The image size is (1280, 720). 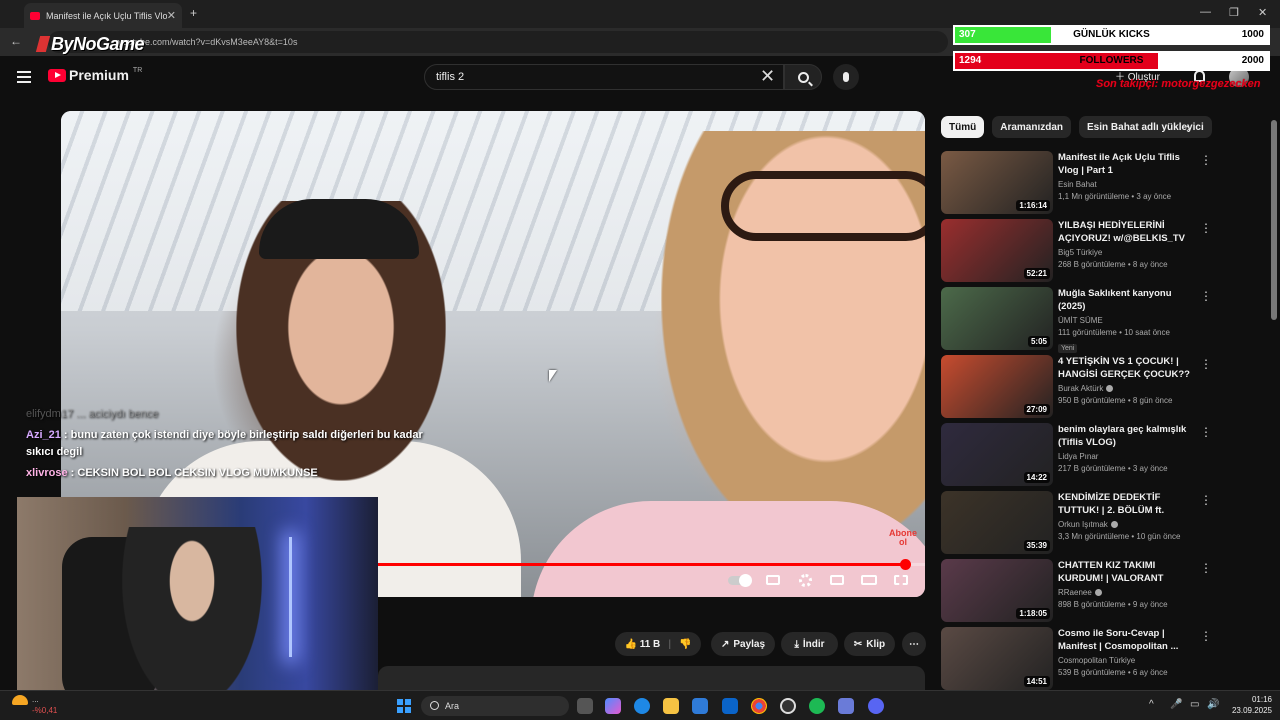 I want to click on description-box, so click(x=651, y=678).